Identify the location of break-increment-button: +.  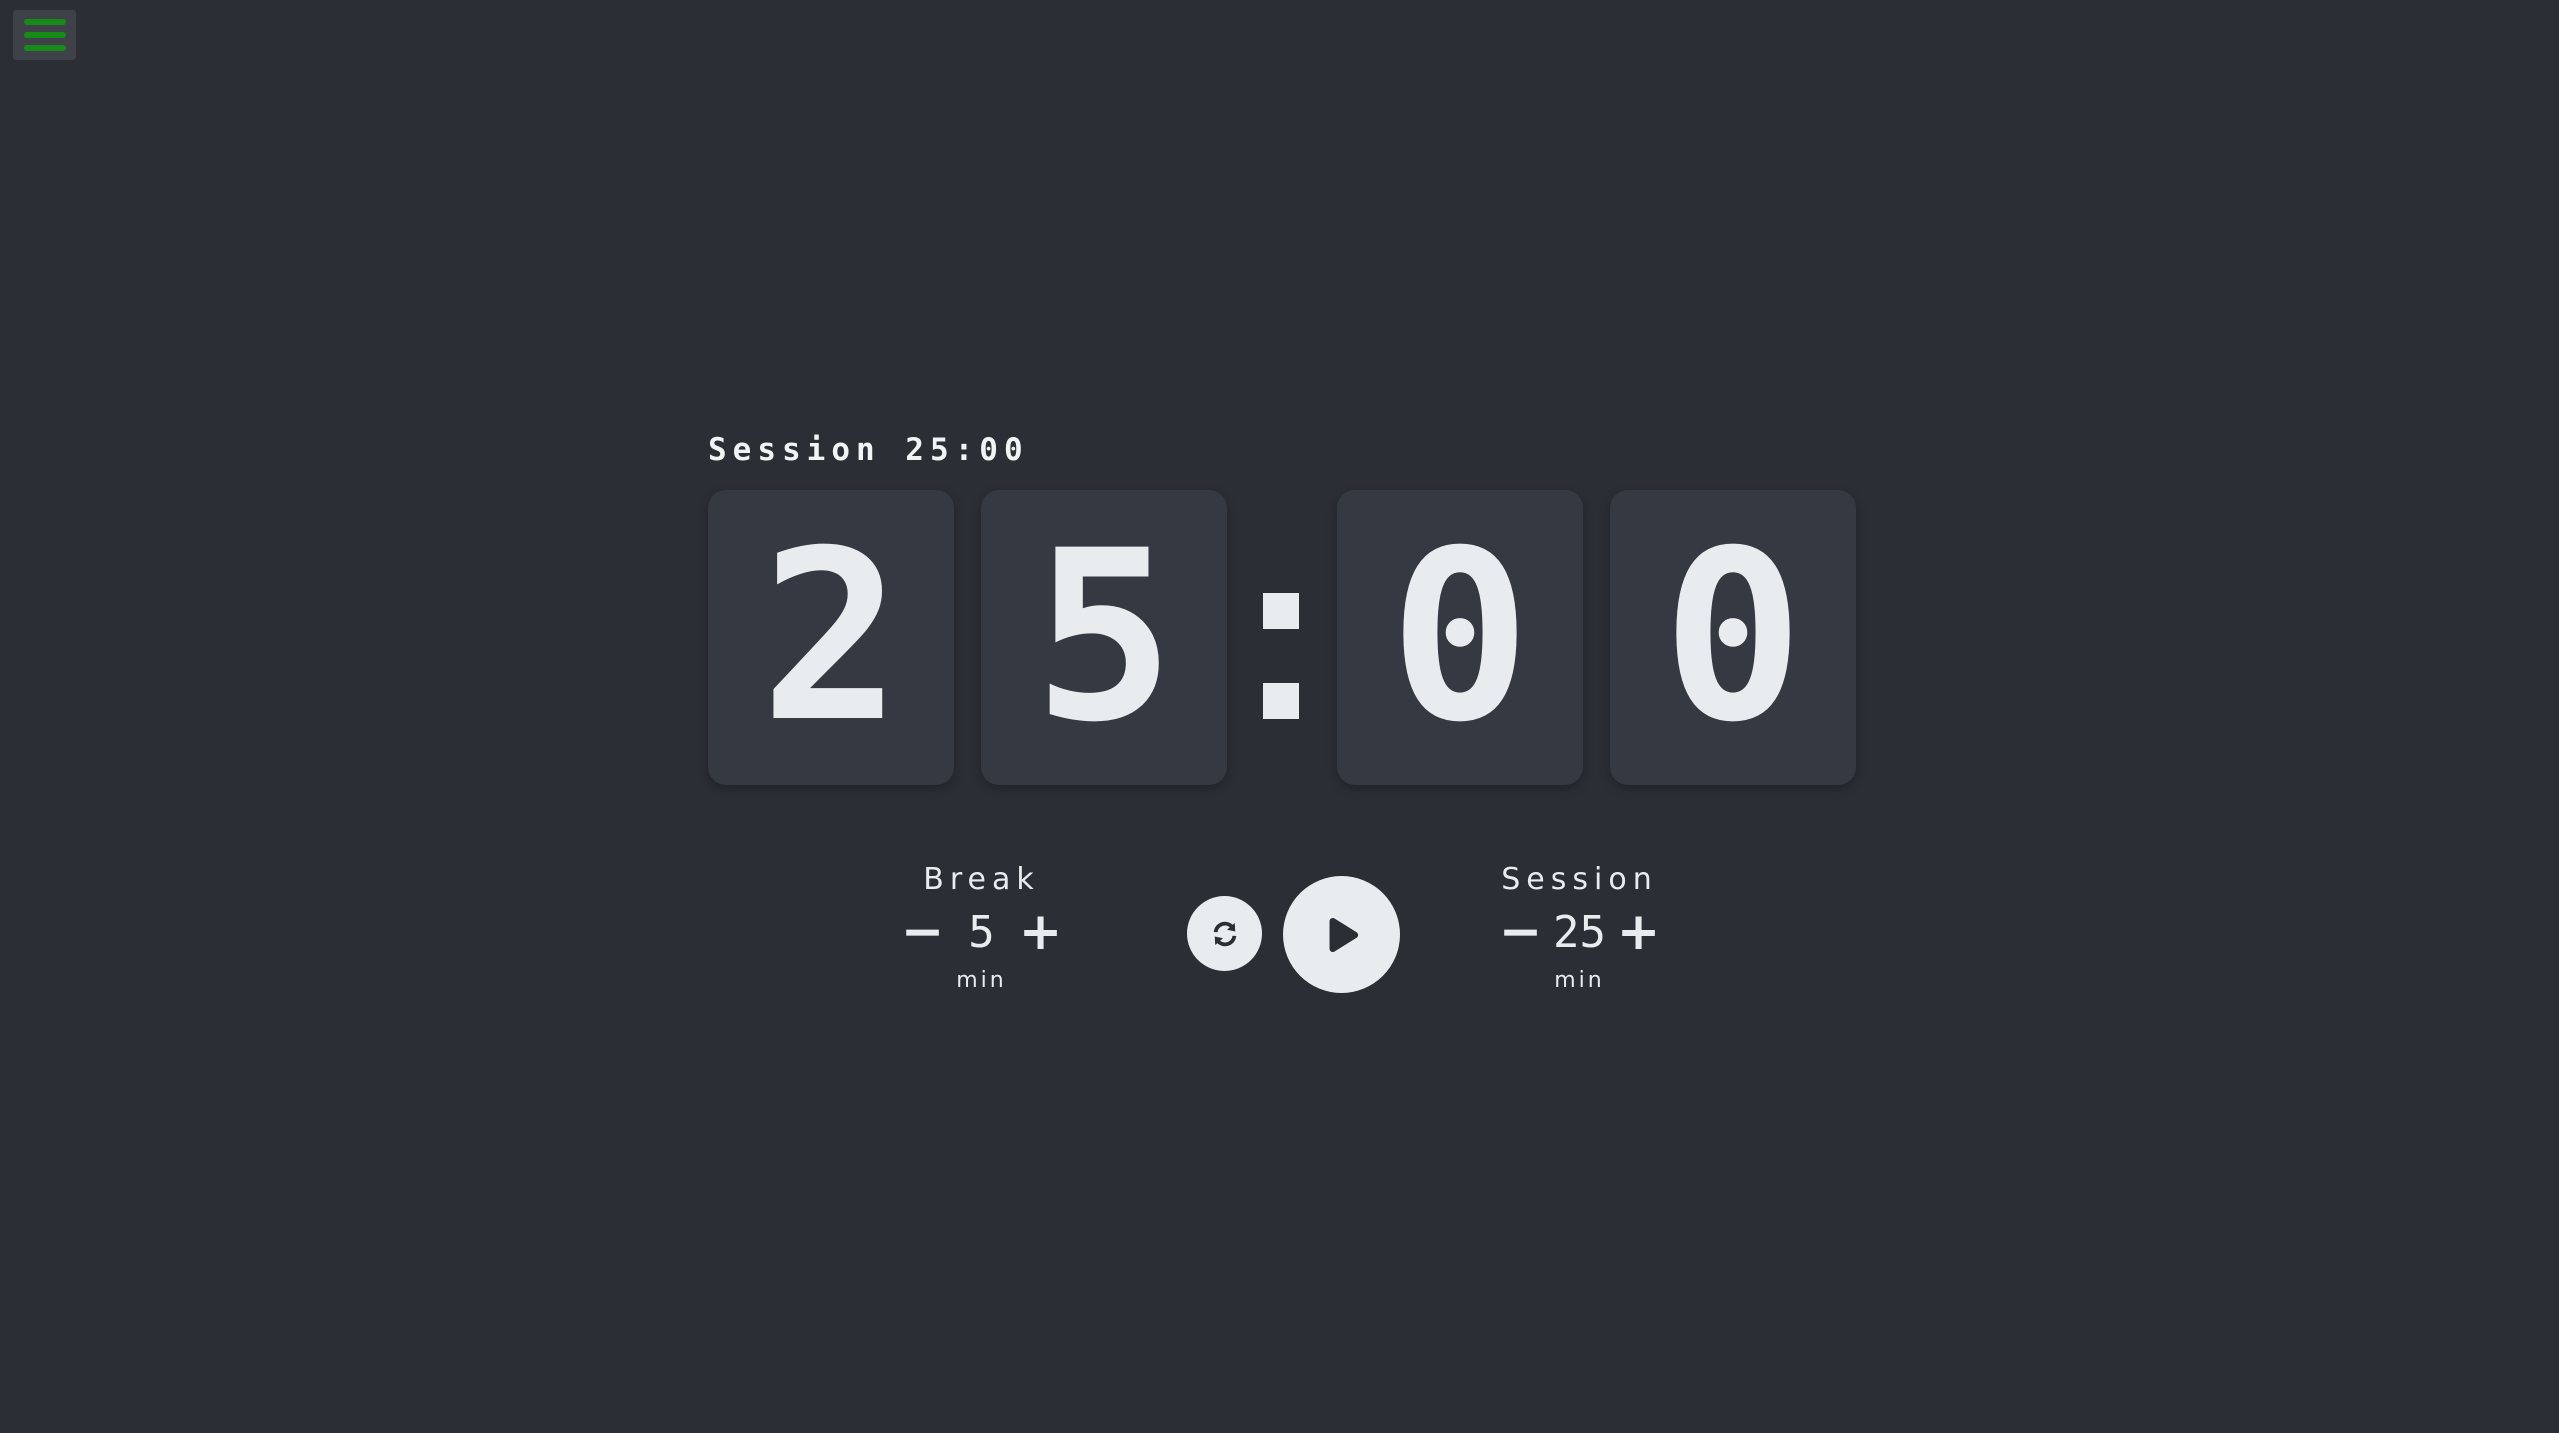
(1041, 932).